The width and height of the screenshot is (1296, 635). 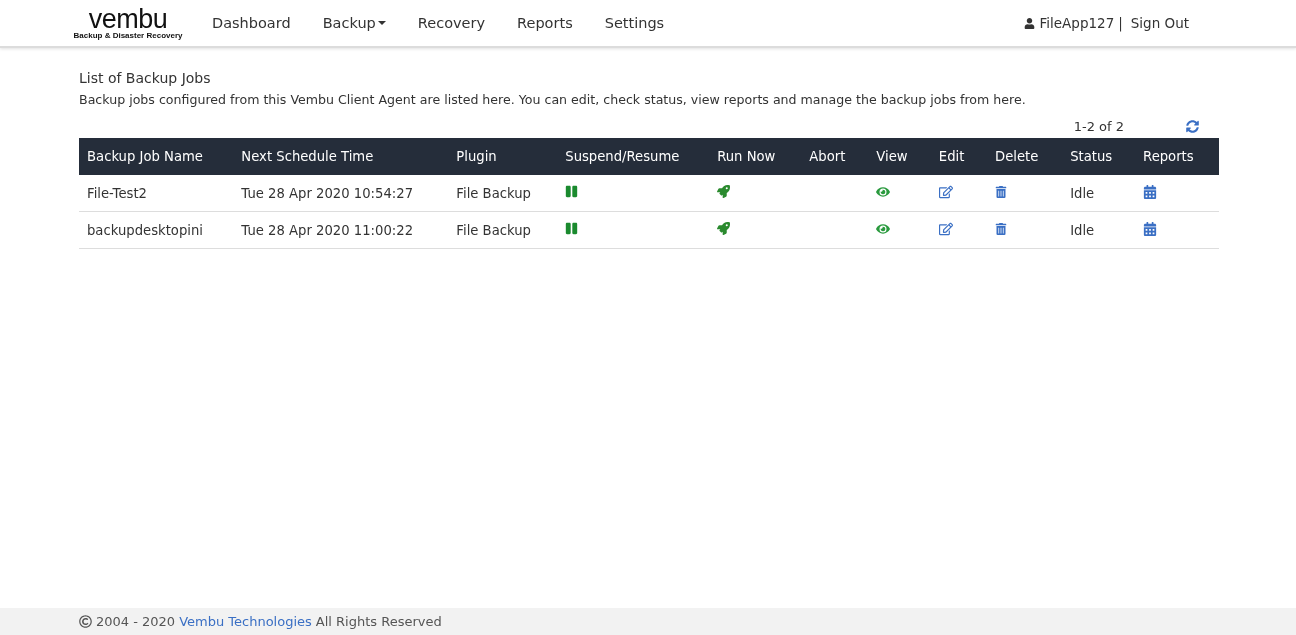 I want to click on logo-wordmark: vembu, so click(x=128, y=18).